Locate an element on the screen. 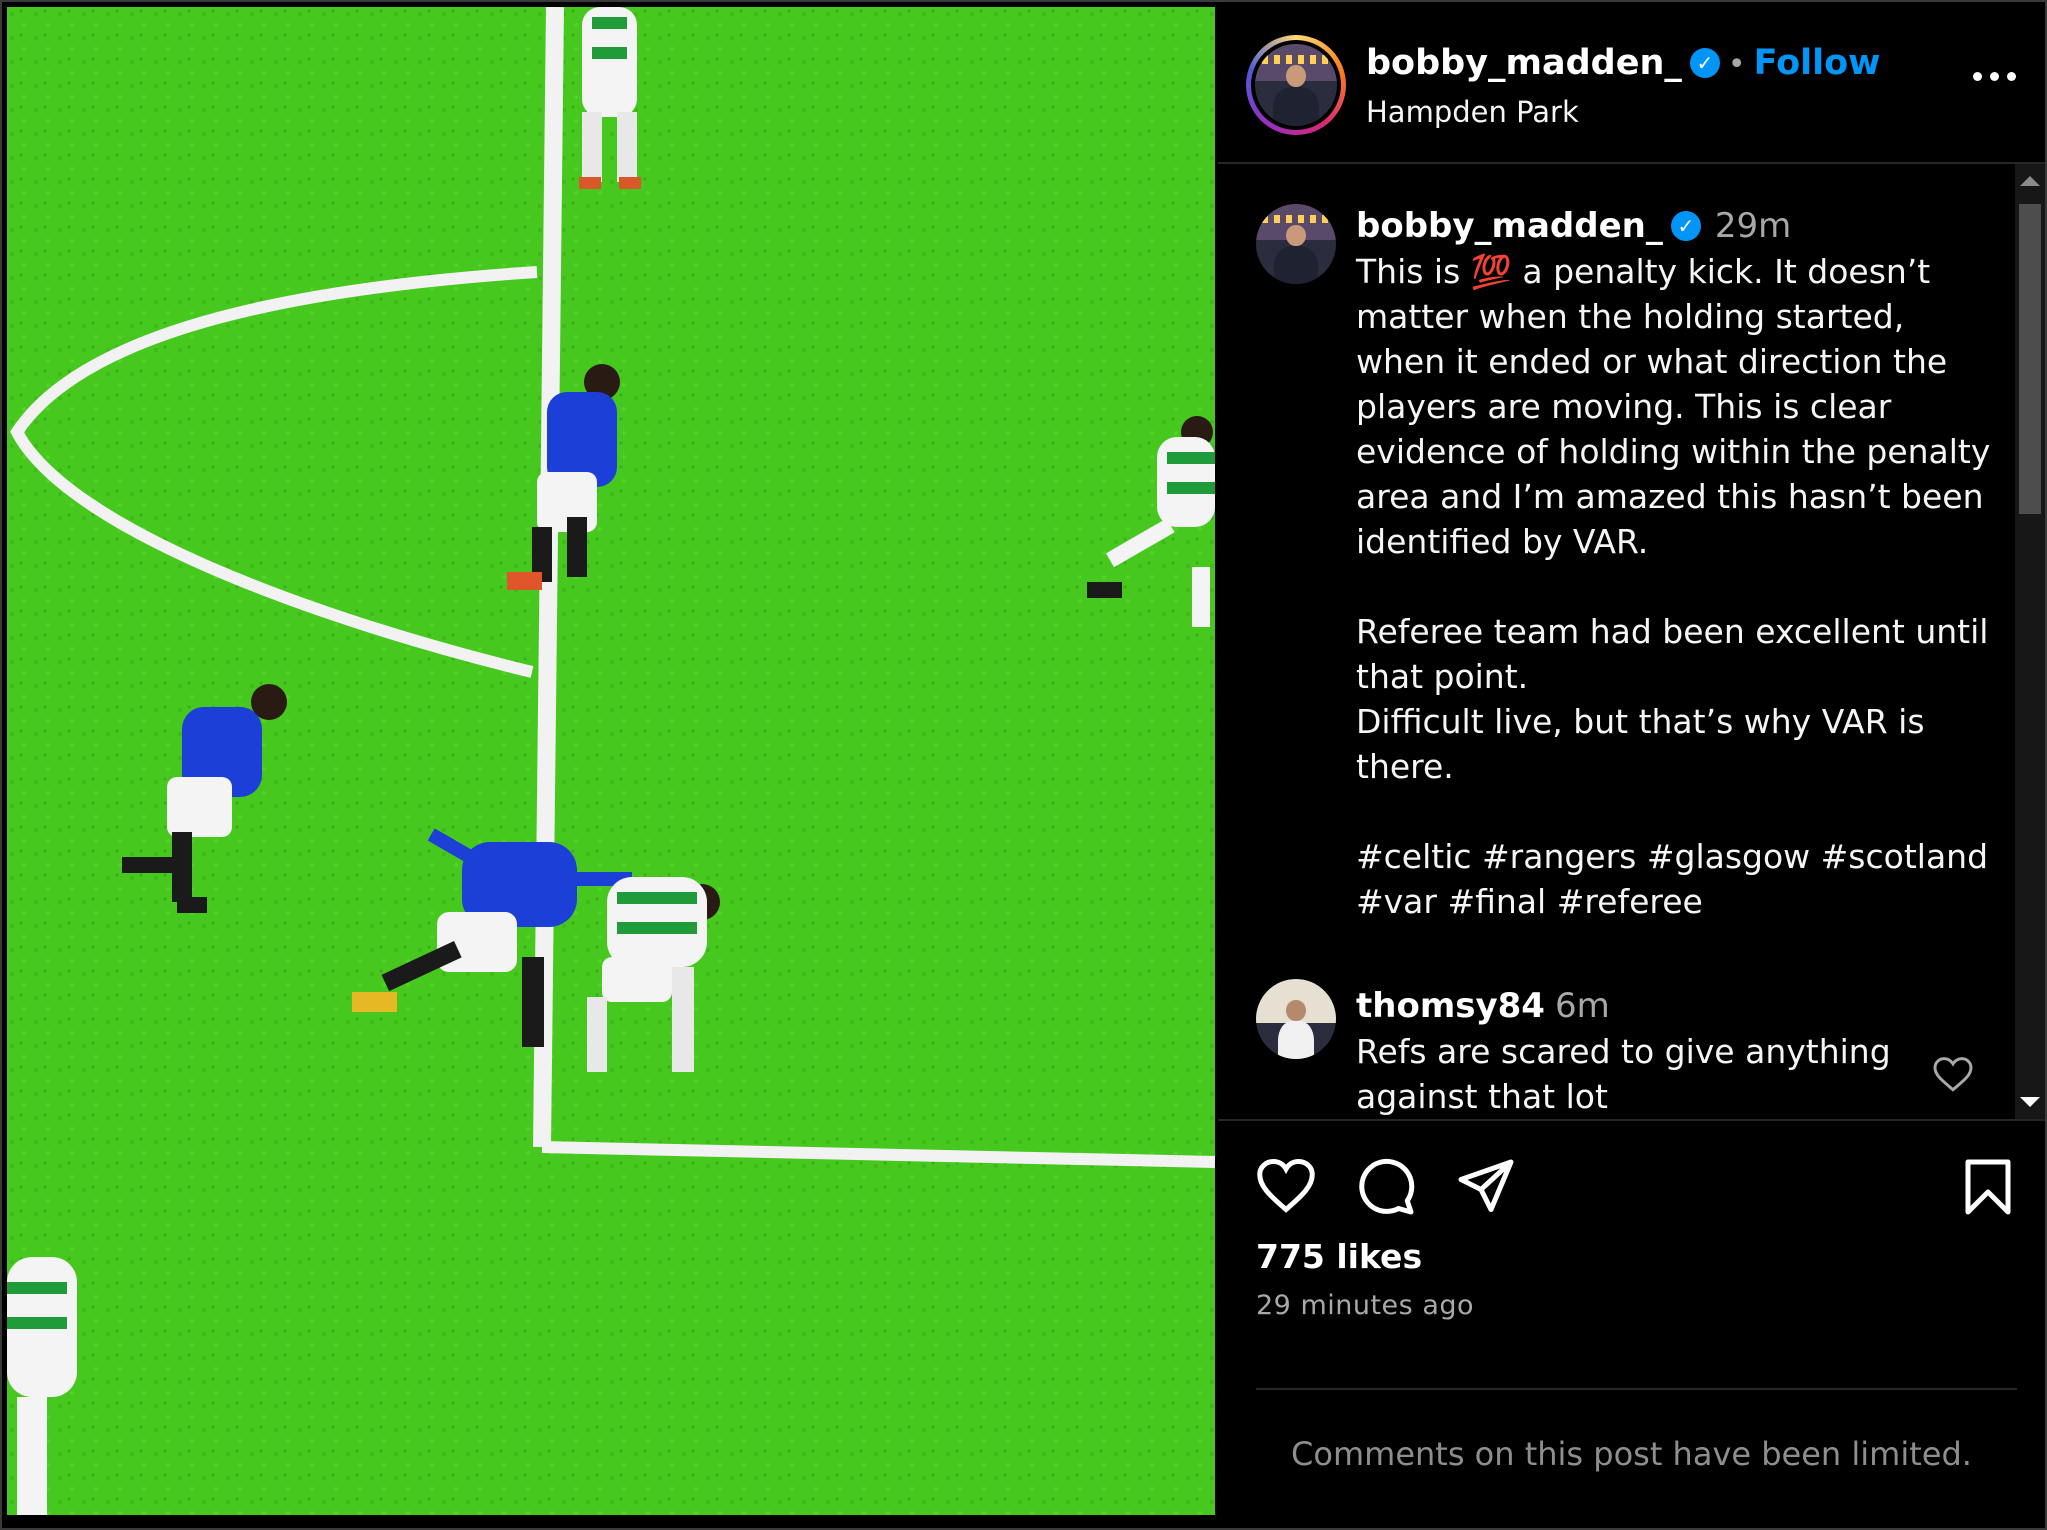 The height and width of the screenshot is (1530, 2047). caption-username: bobby_madden_ is located at coordinates (1509, 226).